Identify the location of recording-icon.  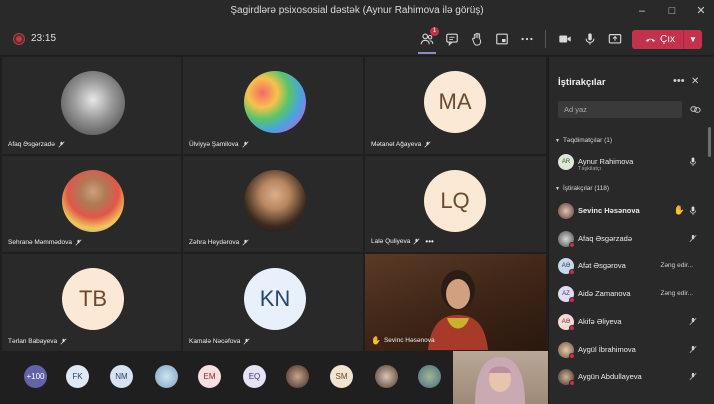
(19, 39).